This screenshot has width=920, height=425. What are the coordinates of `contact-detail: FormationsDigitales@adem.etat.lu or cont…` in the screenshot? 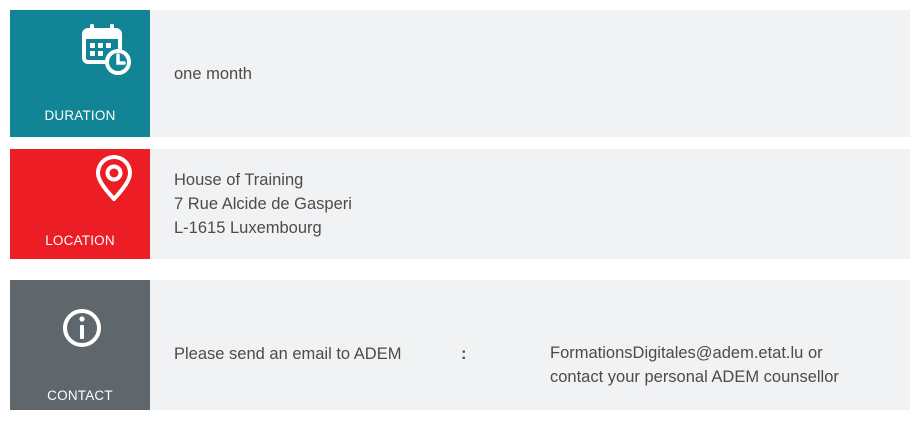 It's located at (694, 365).